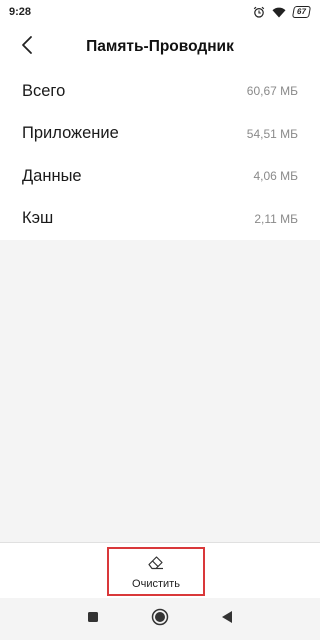 This screenshot has height=640, width=320. Describe the element at coordinates (160, 219) in the screenshot. I see `storage-row-cache: Кэш 2,11 МБ` at that location.